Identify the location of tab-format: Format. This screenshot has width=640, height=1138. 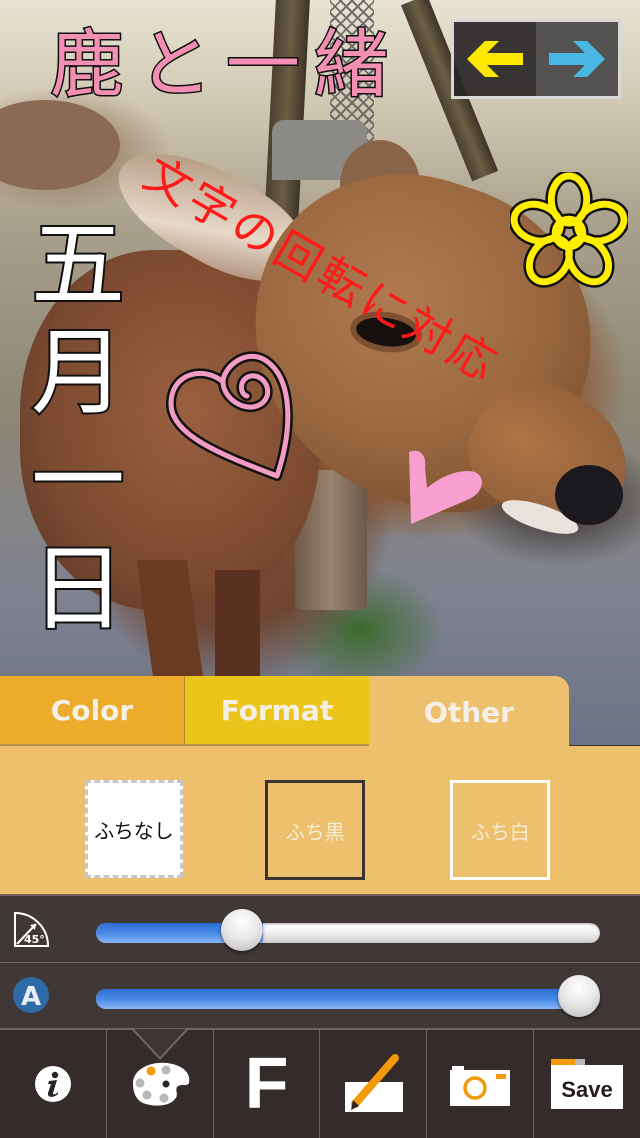
(277, 711).